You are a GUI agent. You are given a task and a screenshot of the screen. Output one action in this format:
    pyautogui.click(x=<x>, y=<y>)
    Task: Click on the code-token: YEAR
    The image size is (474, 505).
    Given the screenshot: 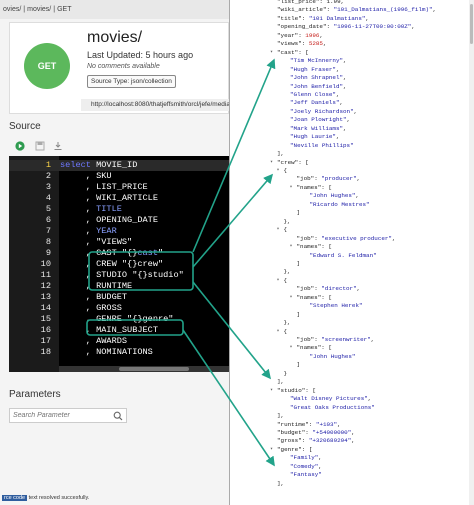 What is the action you would take?
    pyautogui.click(x=106, y=231)
    